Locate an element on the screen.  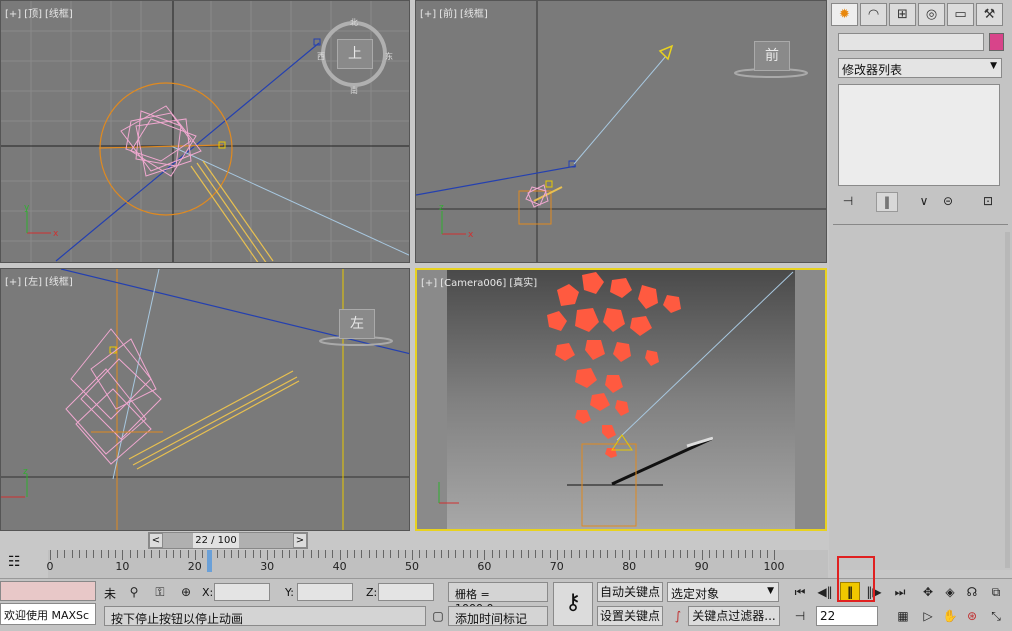
object-color-swatch is located at coordinates (996, 42).